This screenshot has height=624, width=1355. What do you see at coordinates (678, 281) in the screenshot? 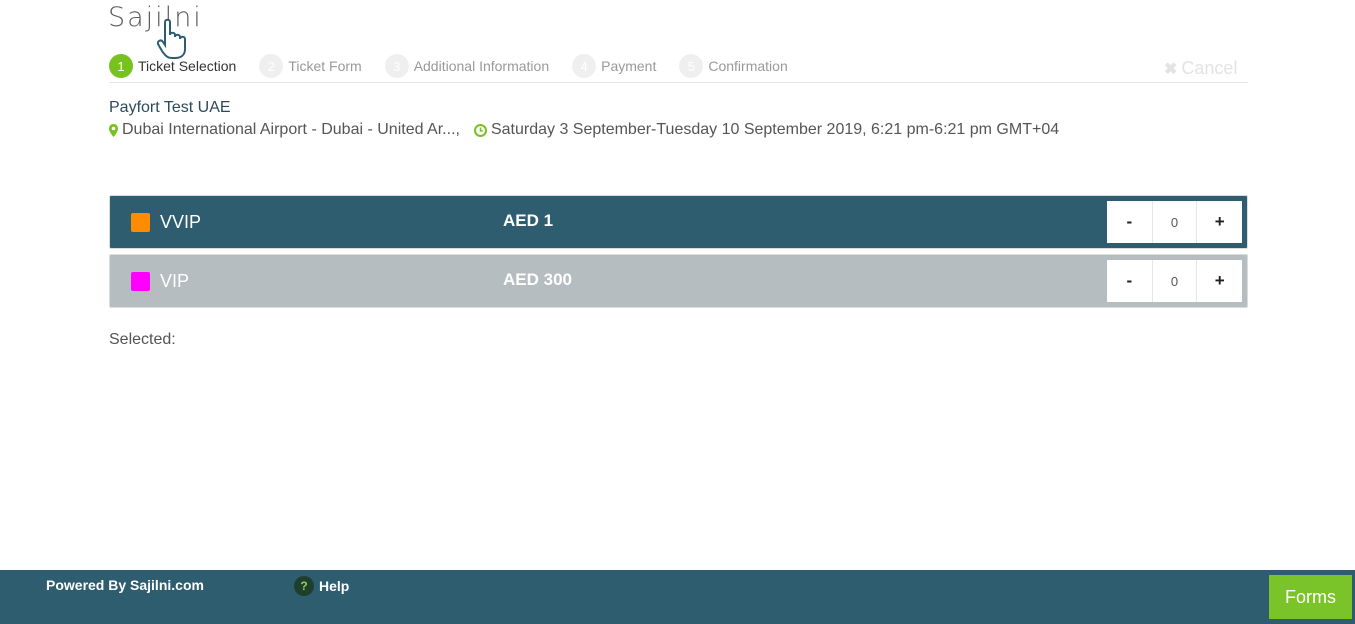
I see `ticket-row-vip: VIP AED 300 - 0 +` at bounding box center [678, 281].